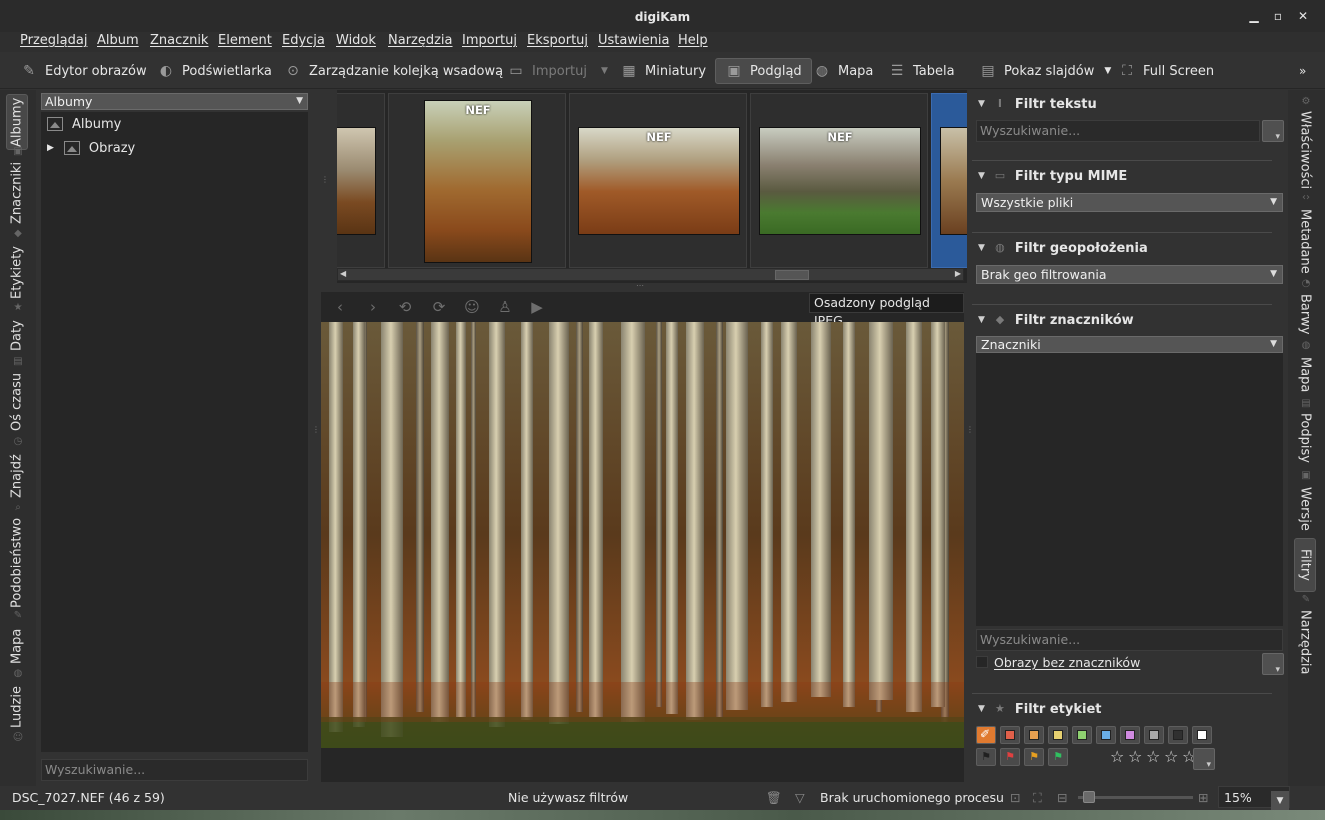  What do you see at coordinates (17, 646) in the screenshot?
I see `tab-map: Mapa` at bounding box center [17, 646].